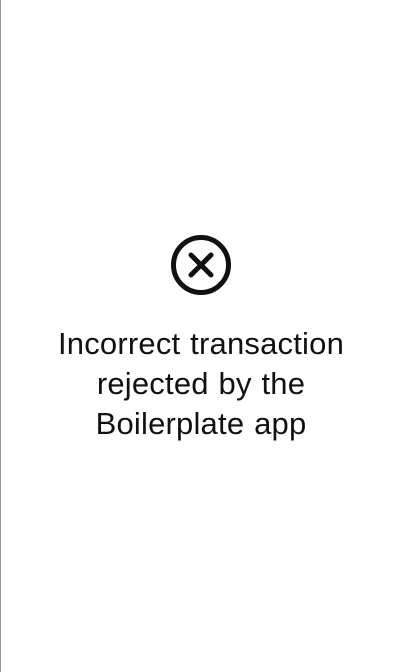  I want to click on close-circle-icon, so click(201, 265).